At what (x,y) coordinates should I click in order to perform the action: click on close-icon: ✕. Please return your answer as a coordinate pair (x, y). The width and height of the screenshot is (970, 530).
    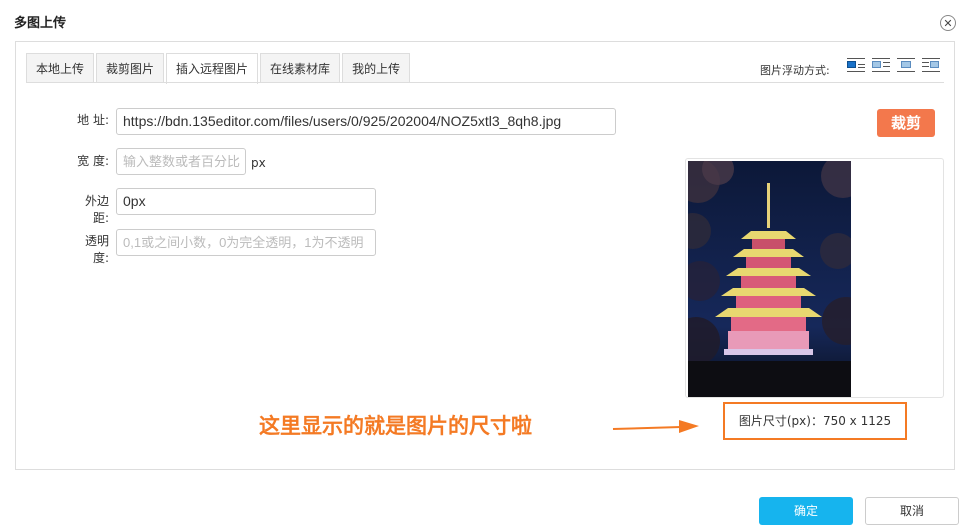
    Looking at the image, I should click on (948, 23).